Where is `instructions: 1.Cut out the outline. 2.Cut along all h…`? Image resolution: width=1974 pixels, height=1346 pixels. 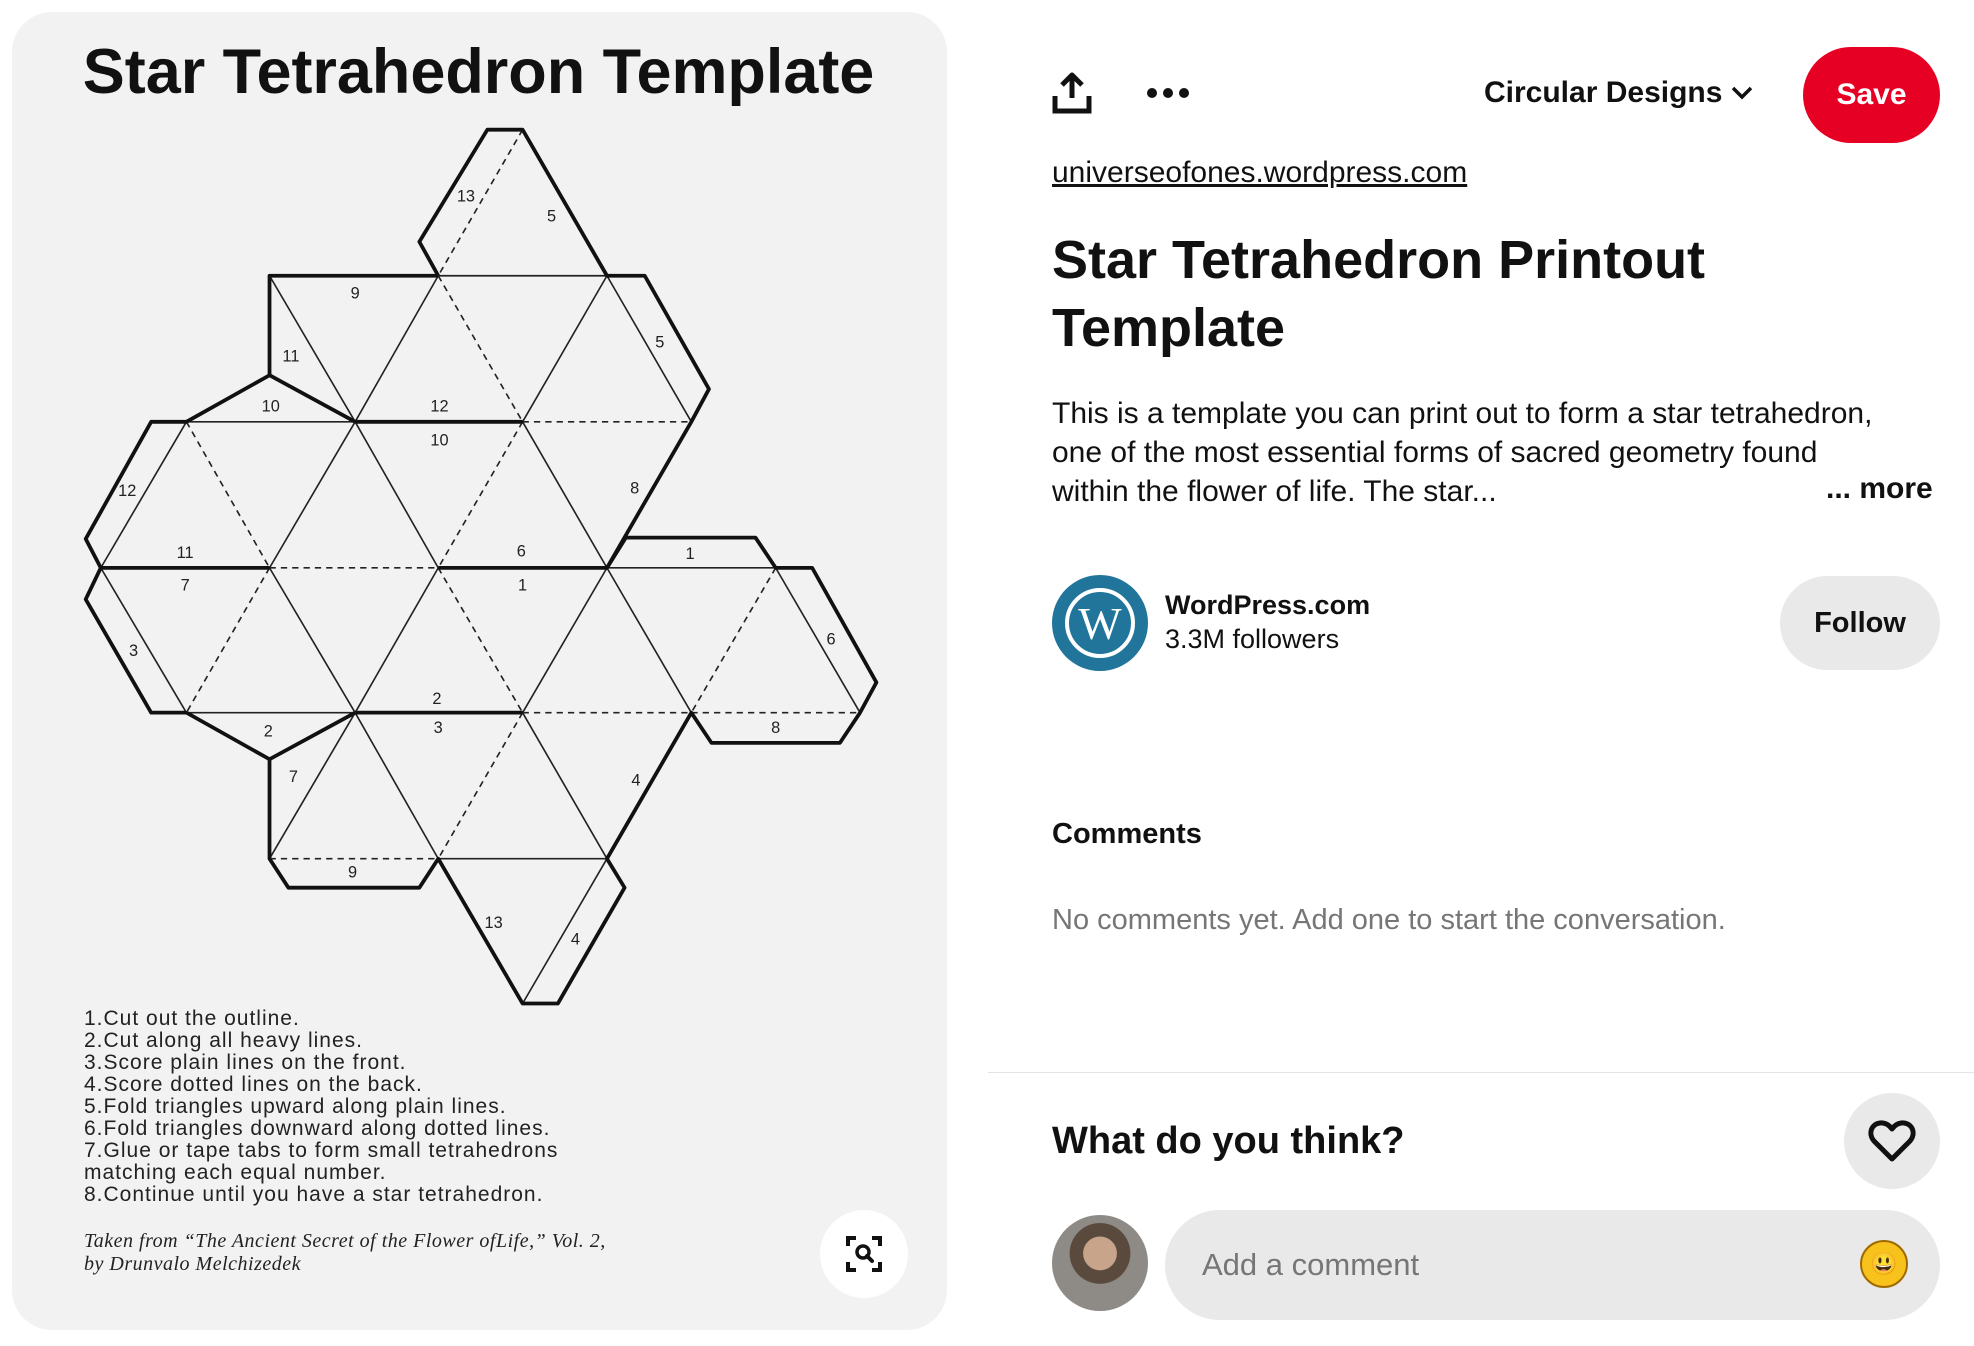 instructions: 1.Cut out the outline. 2.Cut along all h… is located at coordinates (321, 1107).